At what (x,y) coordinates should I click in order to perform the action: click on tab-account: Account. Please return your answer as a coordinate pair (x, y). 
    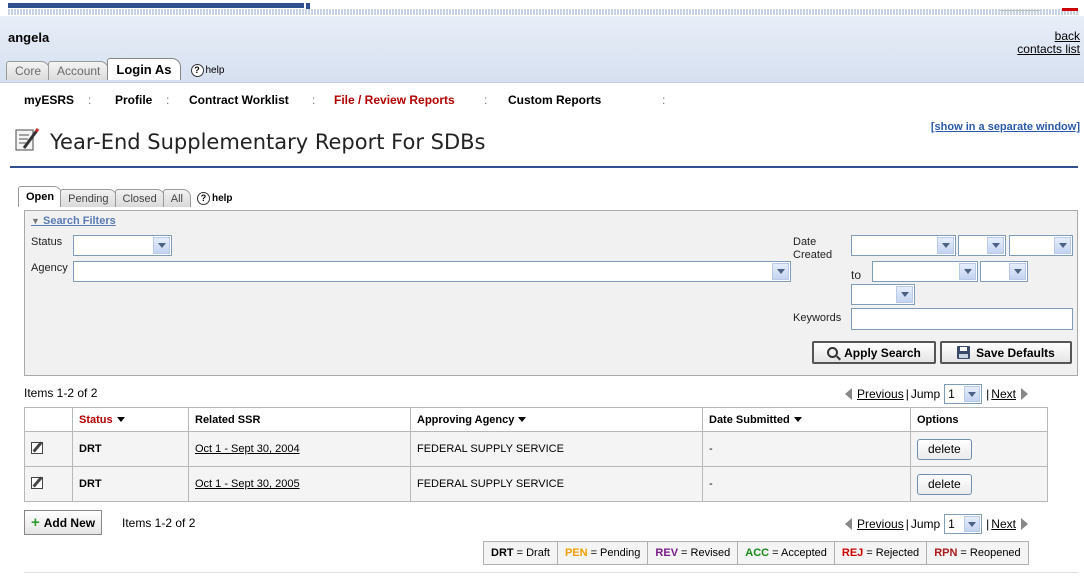
    Looking at the image, I should click on (79, 70).